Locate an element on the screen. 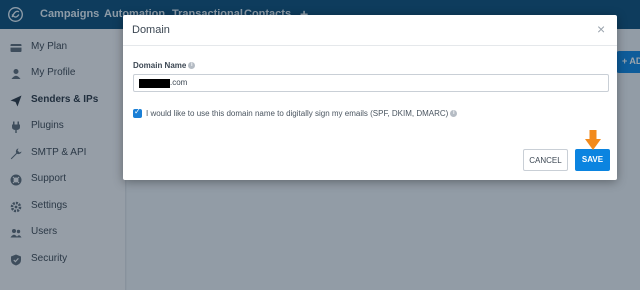  dkim-sign-checkbox: ✓ is located at coordinates (137, 112).